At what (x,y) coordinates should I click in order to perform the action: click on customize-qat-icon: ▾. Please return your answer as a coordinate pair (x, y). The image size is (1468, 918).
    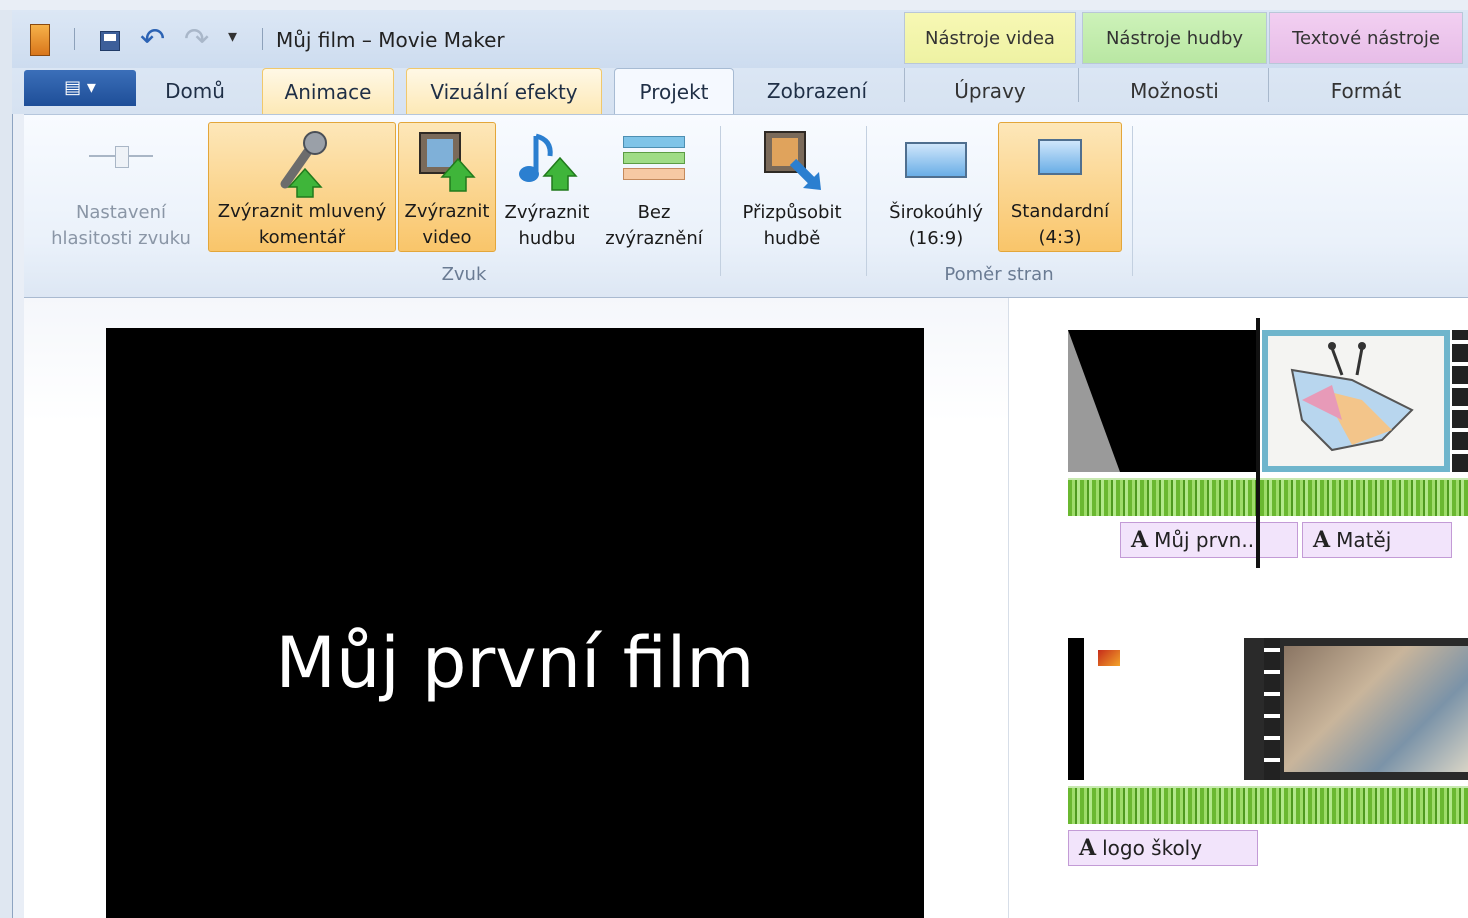
    Looking at the image, I should click on (232, 36).